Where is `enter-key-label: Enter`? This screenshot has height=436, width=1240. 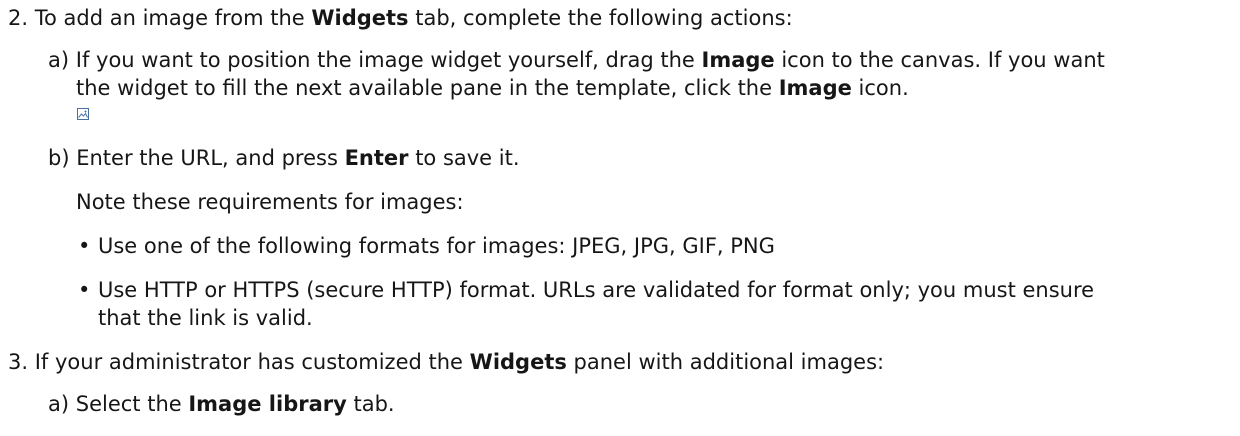
enter-key-label: Enter is located at coordinates (376, 158).